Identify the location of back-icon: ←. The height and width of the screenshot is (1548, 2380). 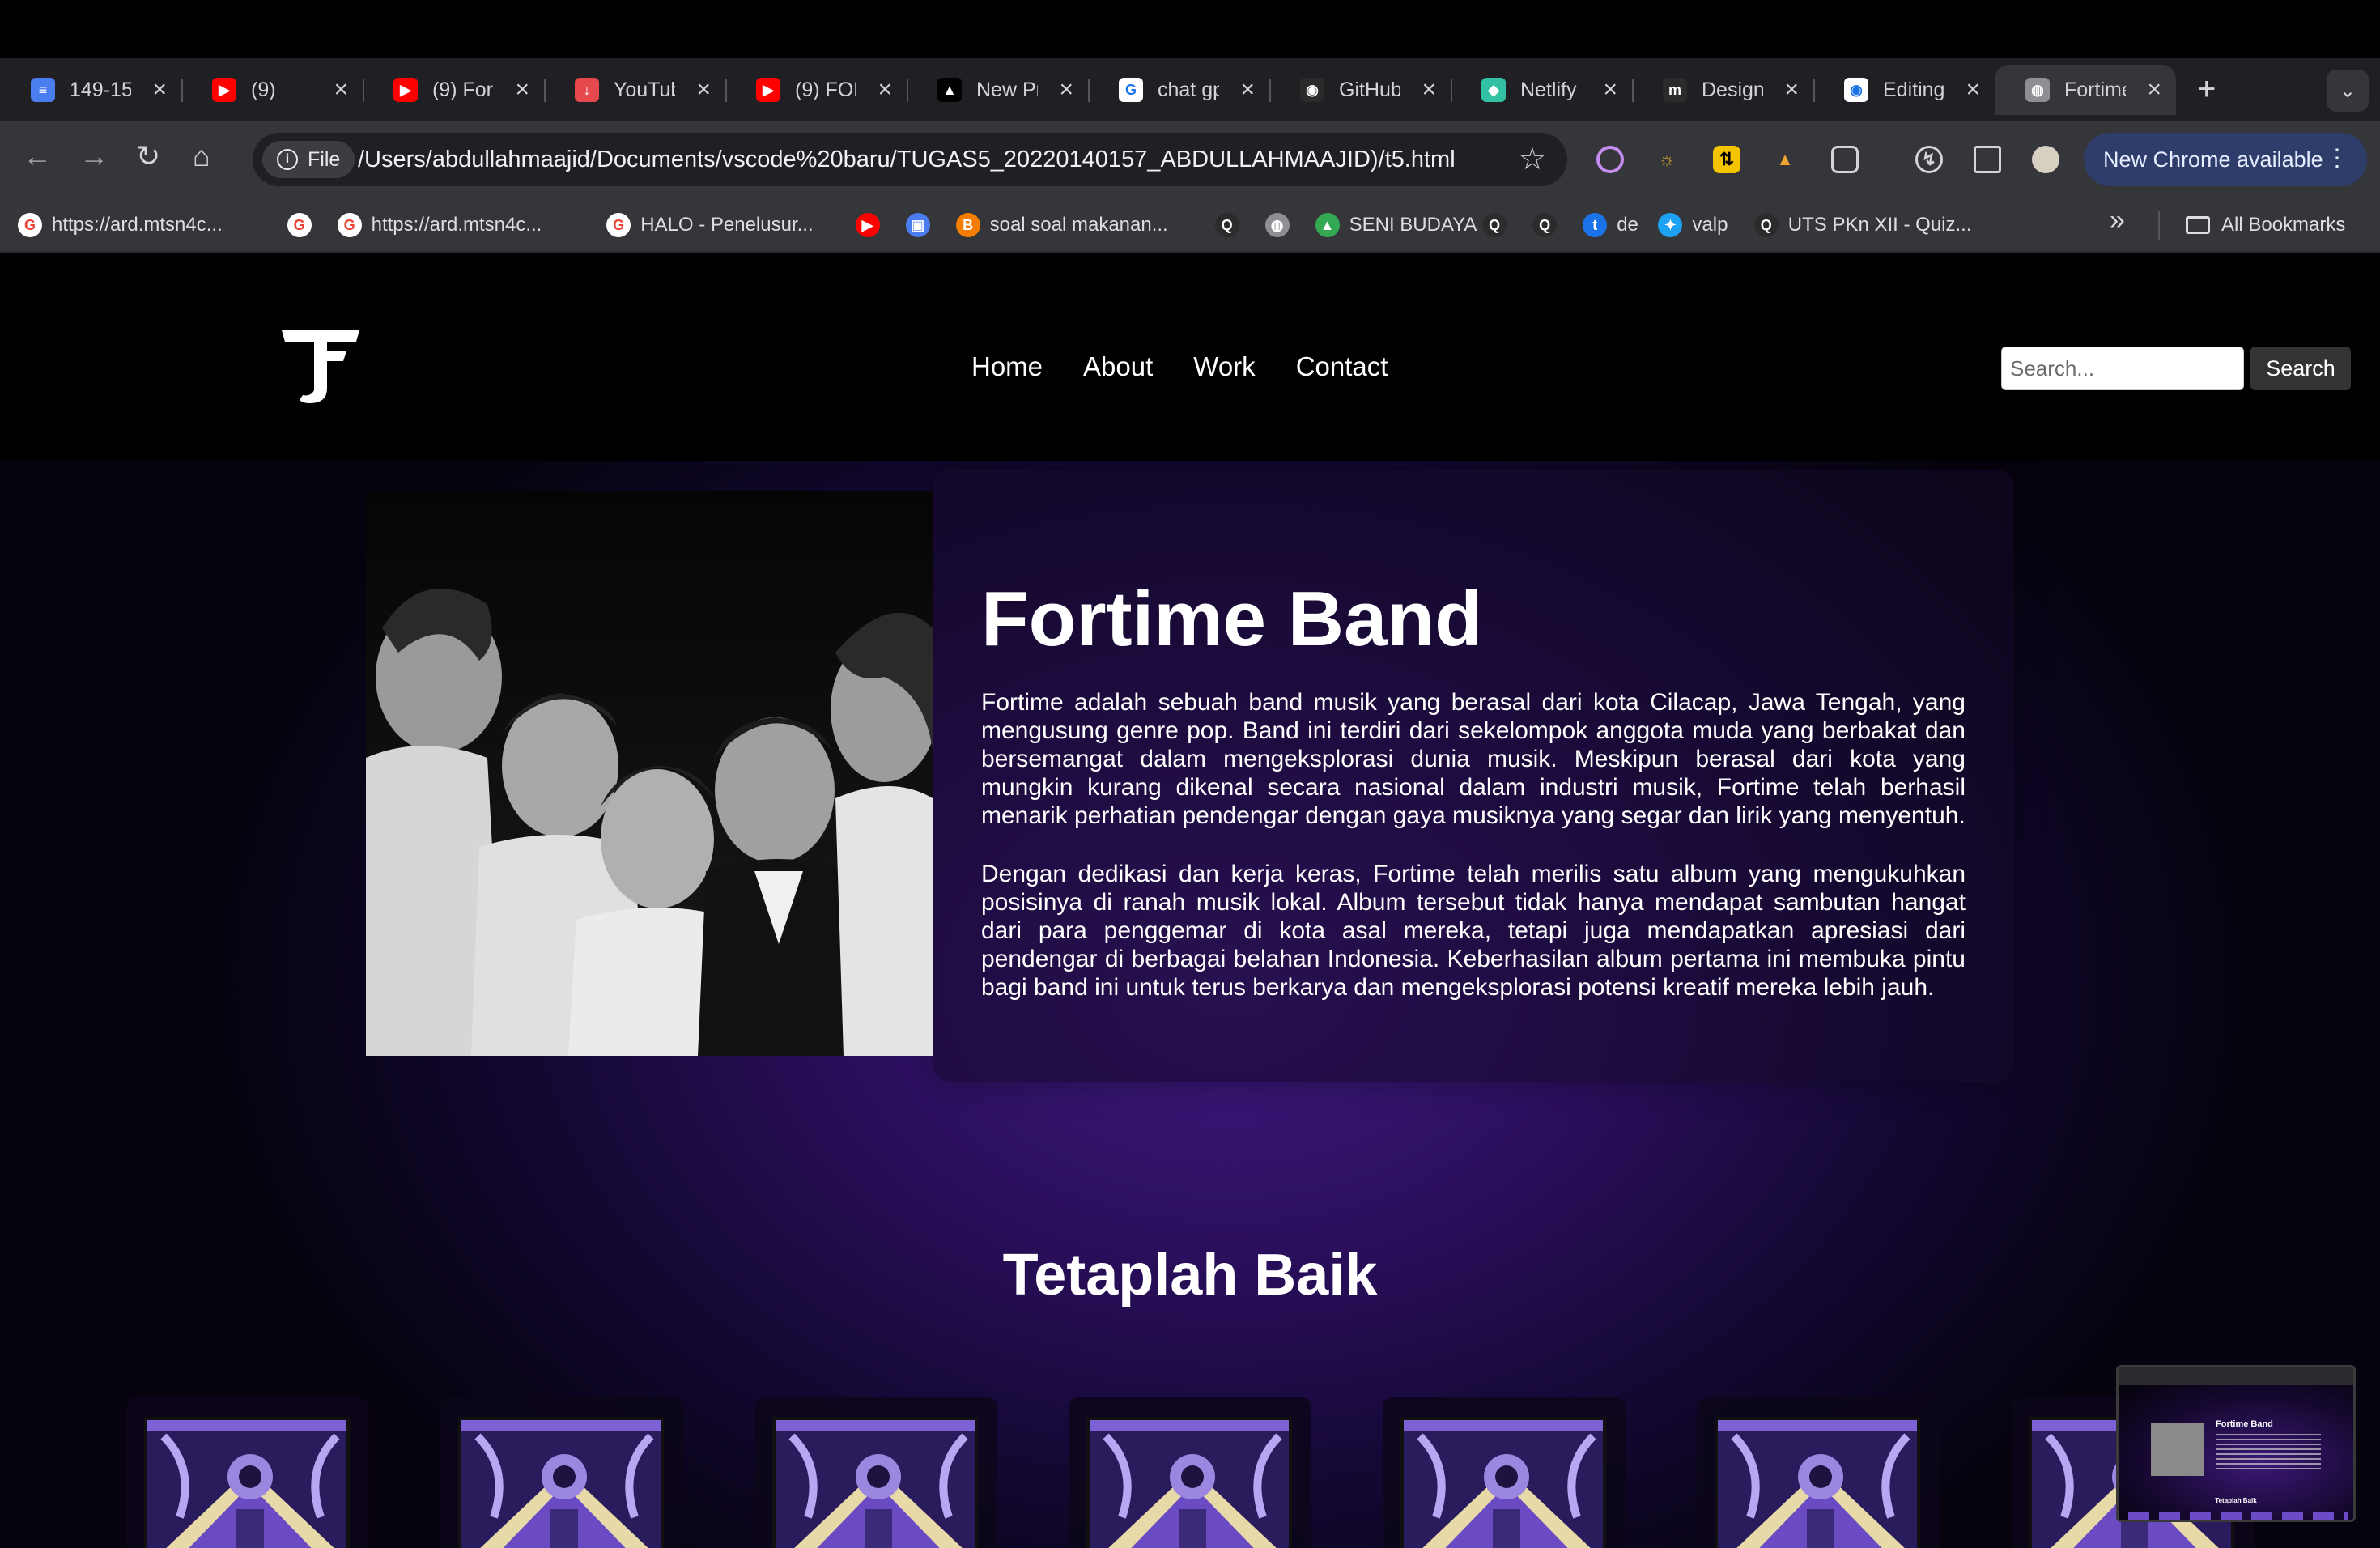
(38, 156).